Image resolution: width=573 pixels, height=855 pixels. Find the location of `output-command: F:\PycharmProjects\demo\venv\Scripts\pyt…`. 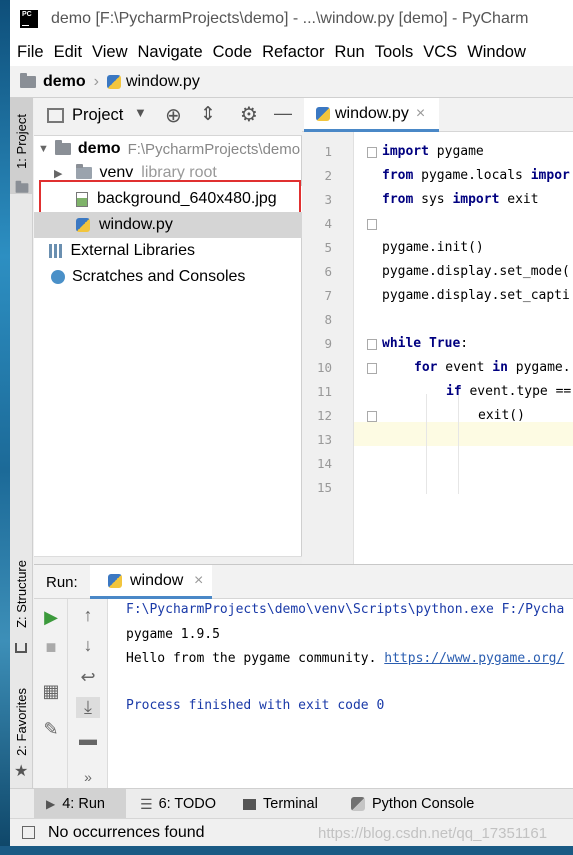

output-command: F:\PycharmProjects\demo\venv\Scripts\pyt… is located at coordinates (345, 609).